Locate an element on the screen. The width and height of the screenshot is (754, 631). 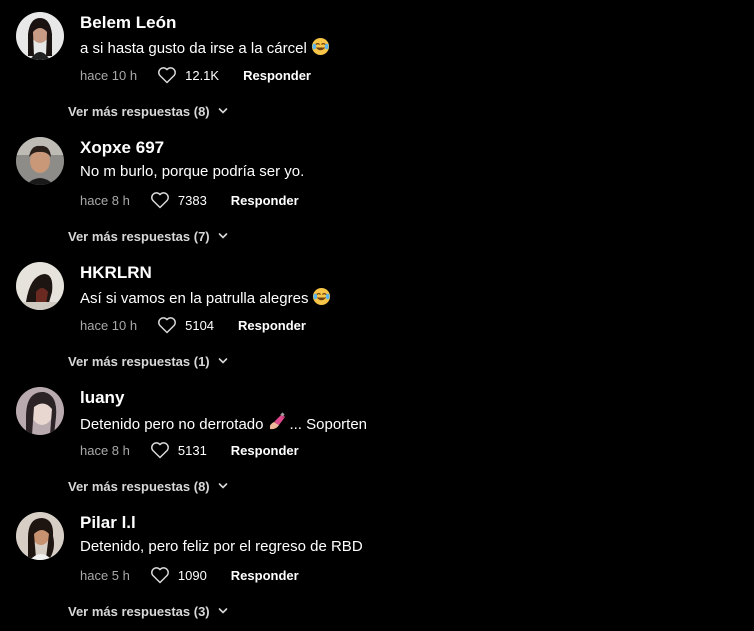
comment-text: No m burlo, porque podría ser yo. is located at coordinates (192, 172).